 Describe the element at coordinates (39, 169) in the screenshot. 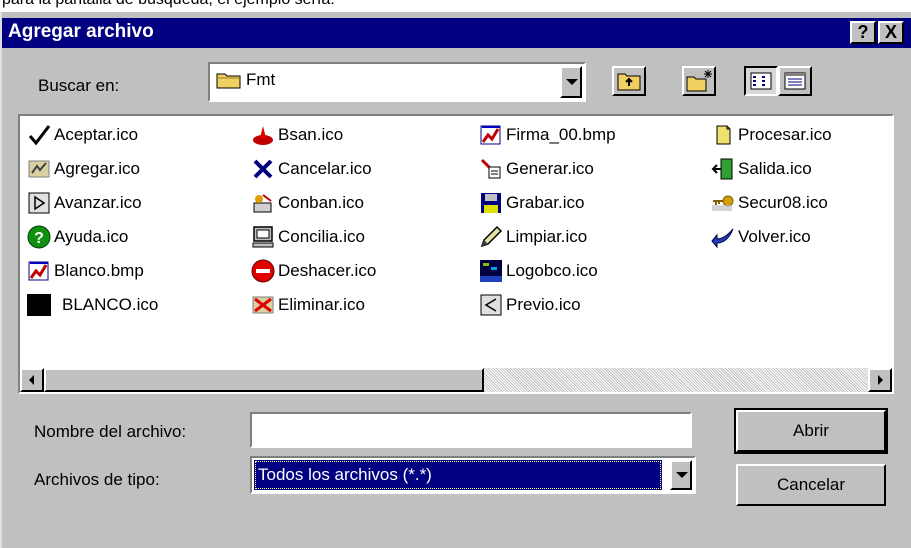

I see `add-icon` at that location.